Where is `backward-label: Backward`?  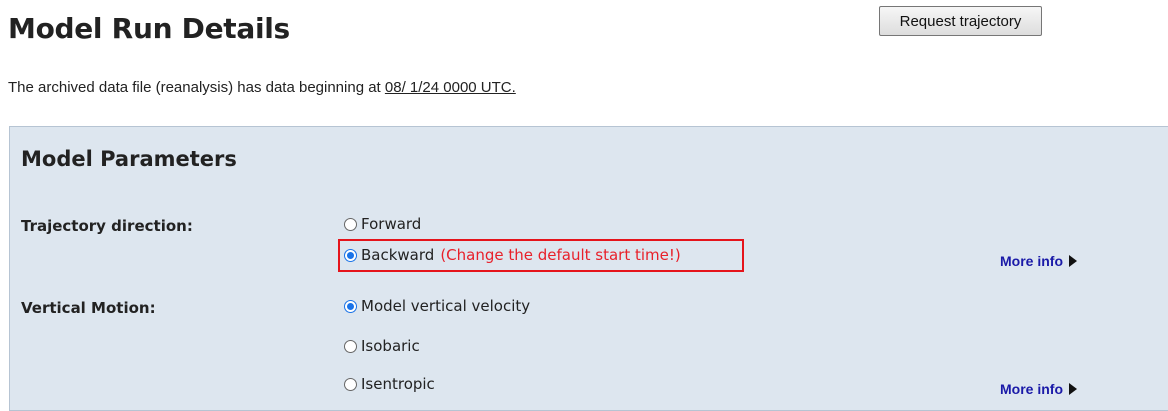
backward-label: Backward is located at coordinates (398, 255).